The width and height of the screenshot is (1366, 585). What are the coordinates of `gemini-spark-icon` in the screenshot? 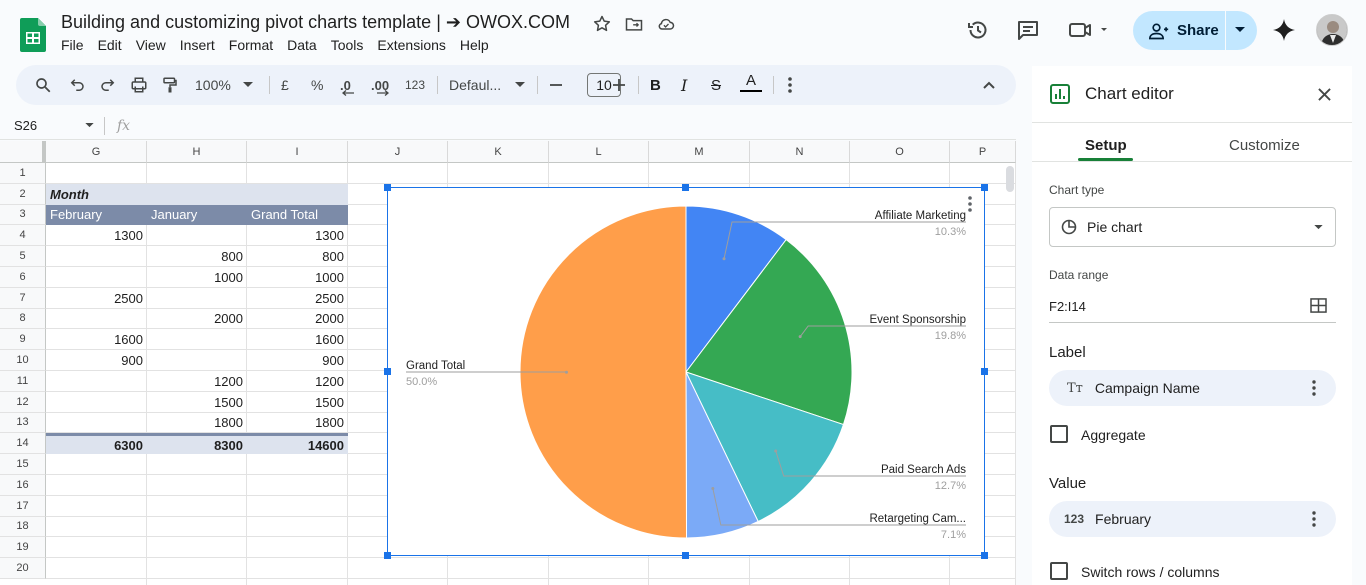 It's located at (1284, 30).